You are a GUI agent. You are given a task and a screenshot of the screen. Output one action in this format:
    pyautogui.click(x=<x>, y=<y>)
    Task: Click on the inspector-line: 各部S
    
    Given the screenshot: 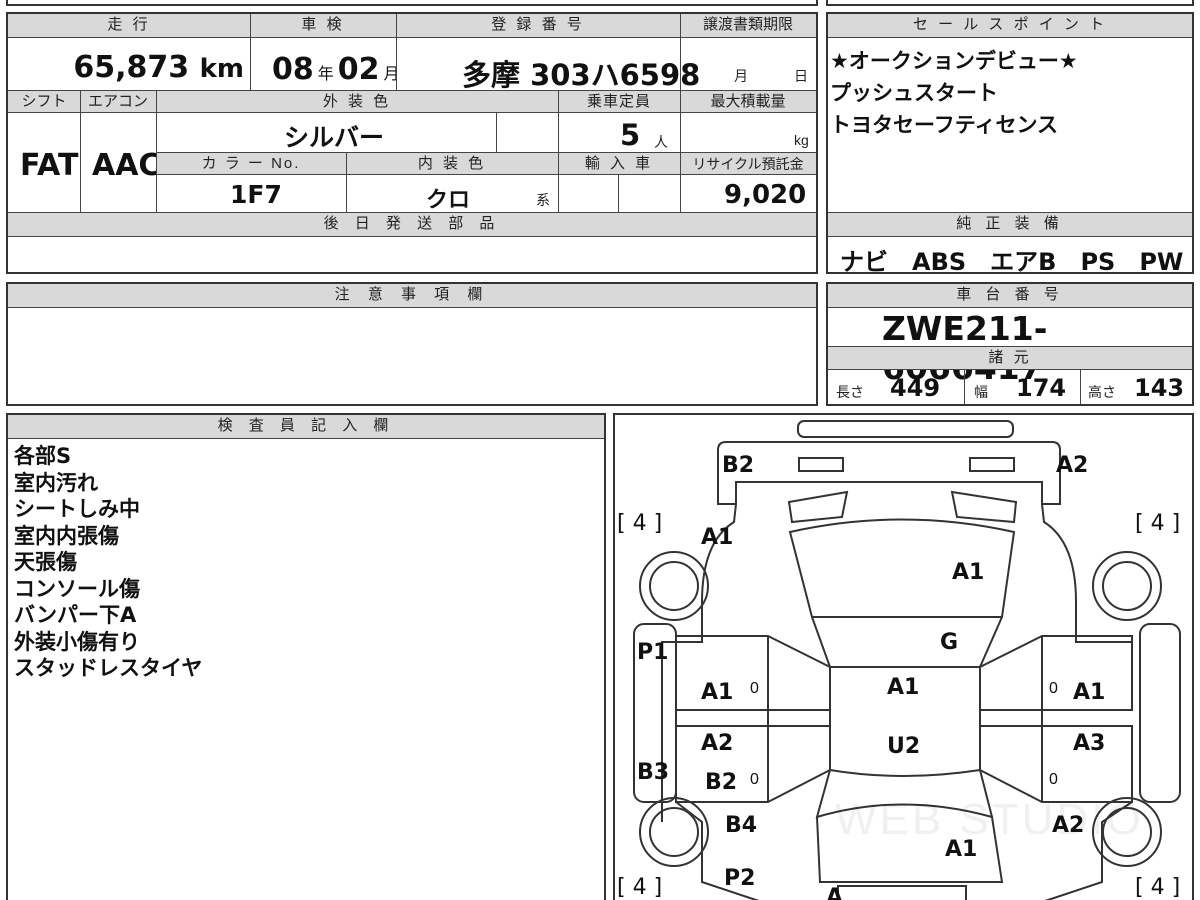 What is the action you would take?
    pyautogui.click(x=43, y=456)
    